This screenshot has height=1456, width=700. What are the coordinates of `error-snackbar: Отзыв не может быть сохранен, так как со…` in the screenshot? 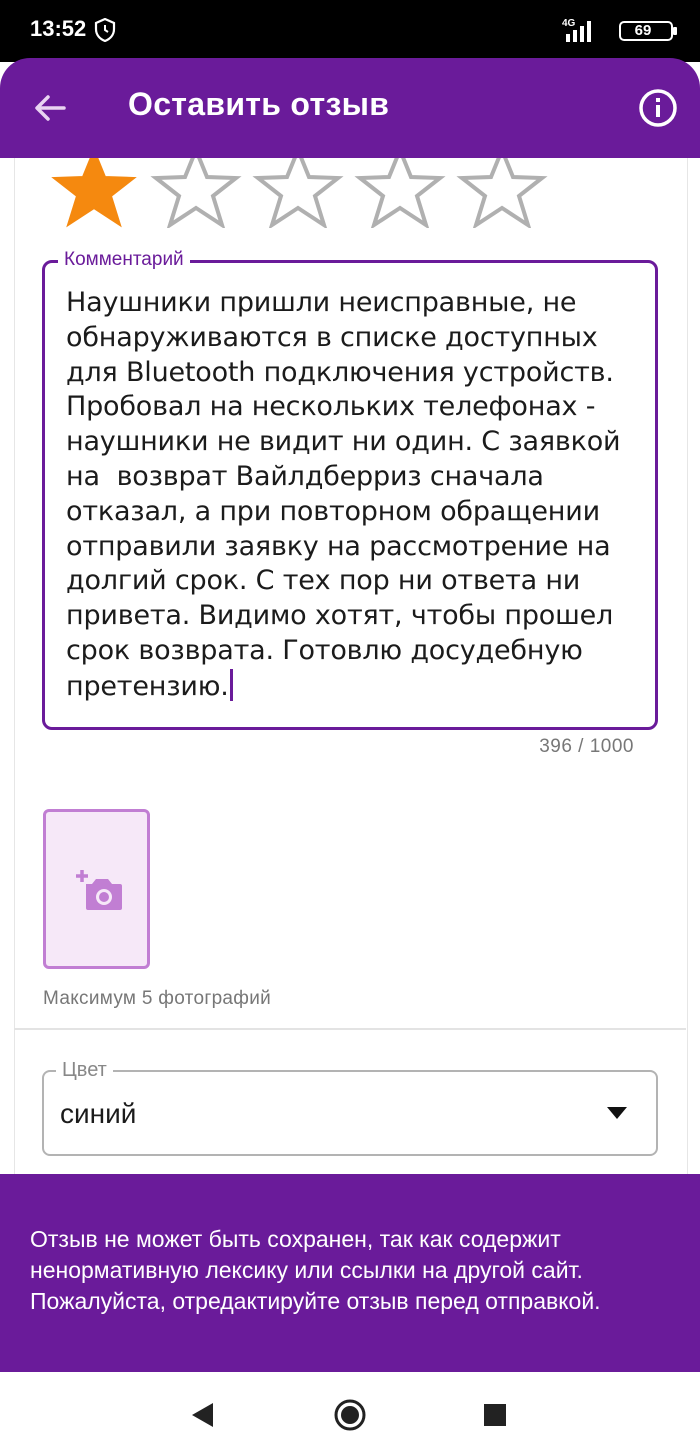 It's located at (350, 1273).